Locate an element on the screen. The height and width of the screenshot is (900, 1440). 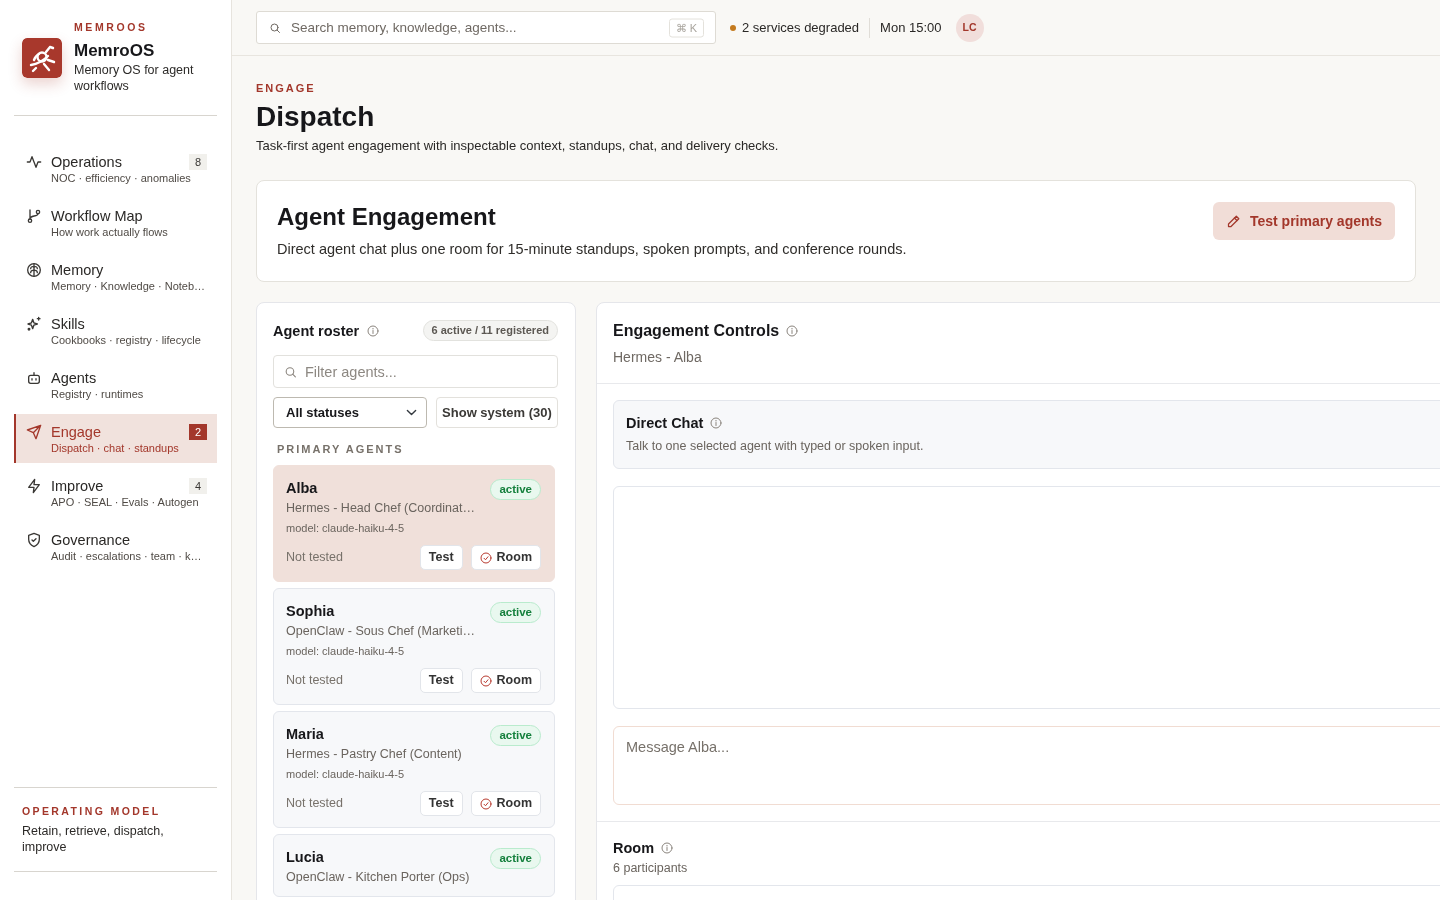
status-select: All statuses is located at coordinates (350, 412).